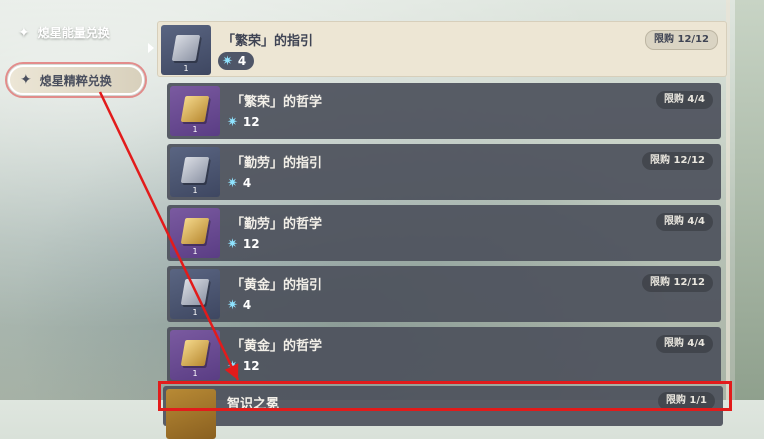 The height and width of the screenshot is (439, 764). Describe the element at coordinates (76, 80) in the screenshot. I see `tab-annotation-outline` at that location.